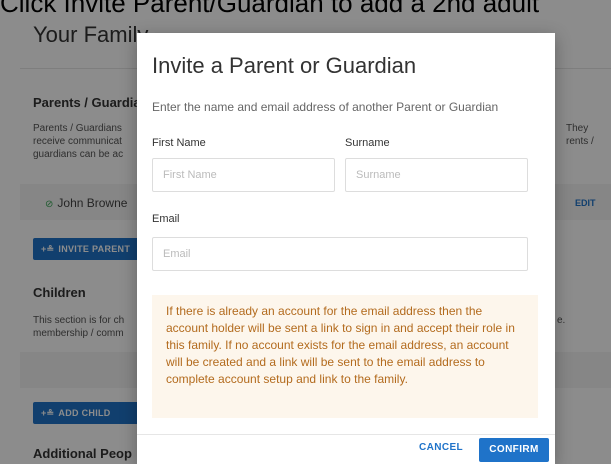 This screenshot has width=611, height=464. What do you see at coordinates (166, 219) in the screenshot?
I see `email-label: Email` at bounding box center [166, 219].